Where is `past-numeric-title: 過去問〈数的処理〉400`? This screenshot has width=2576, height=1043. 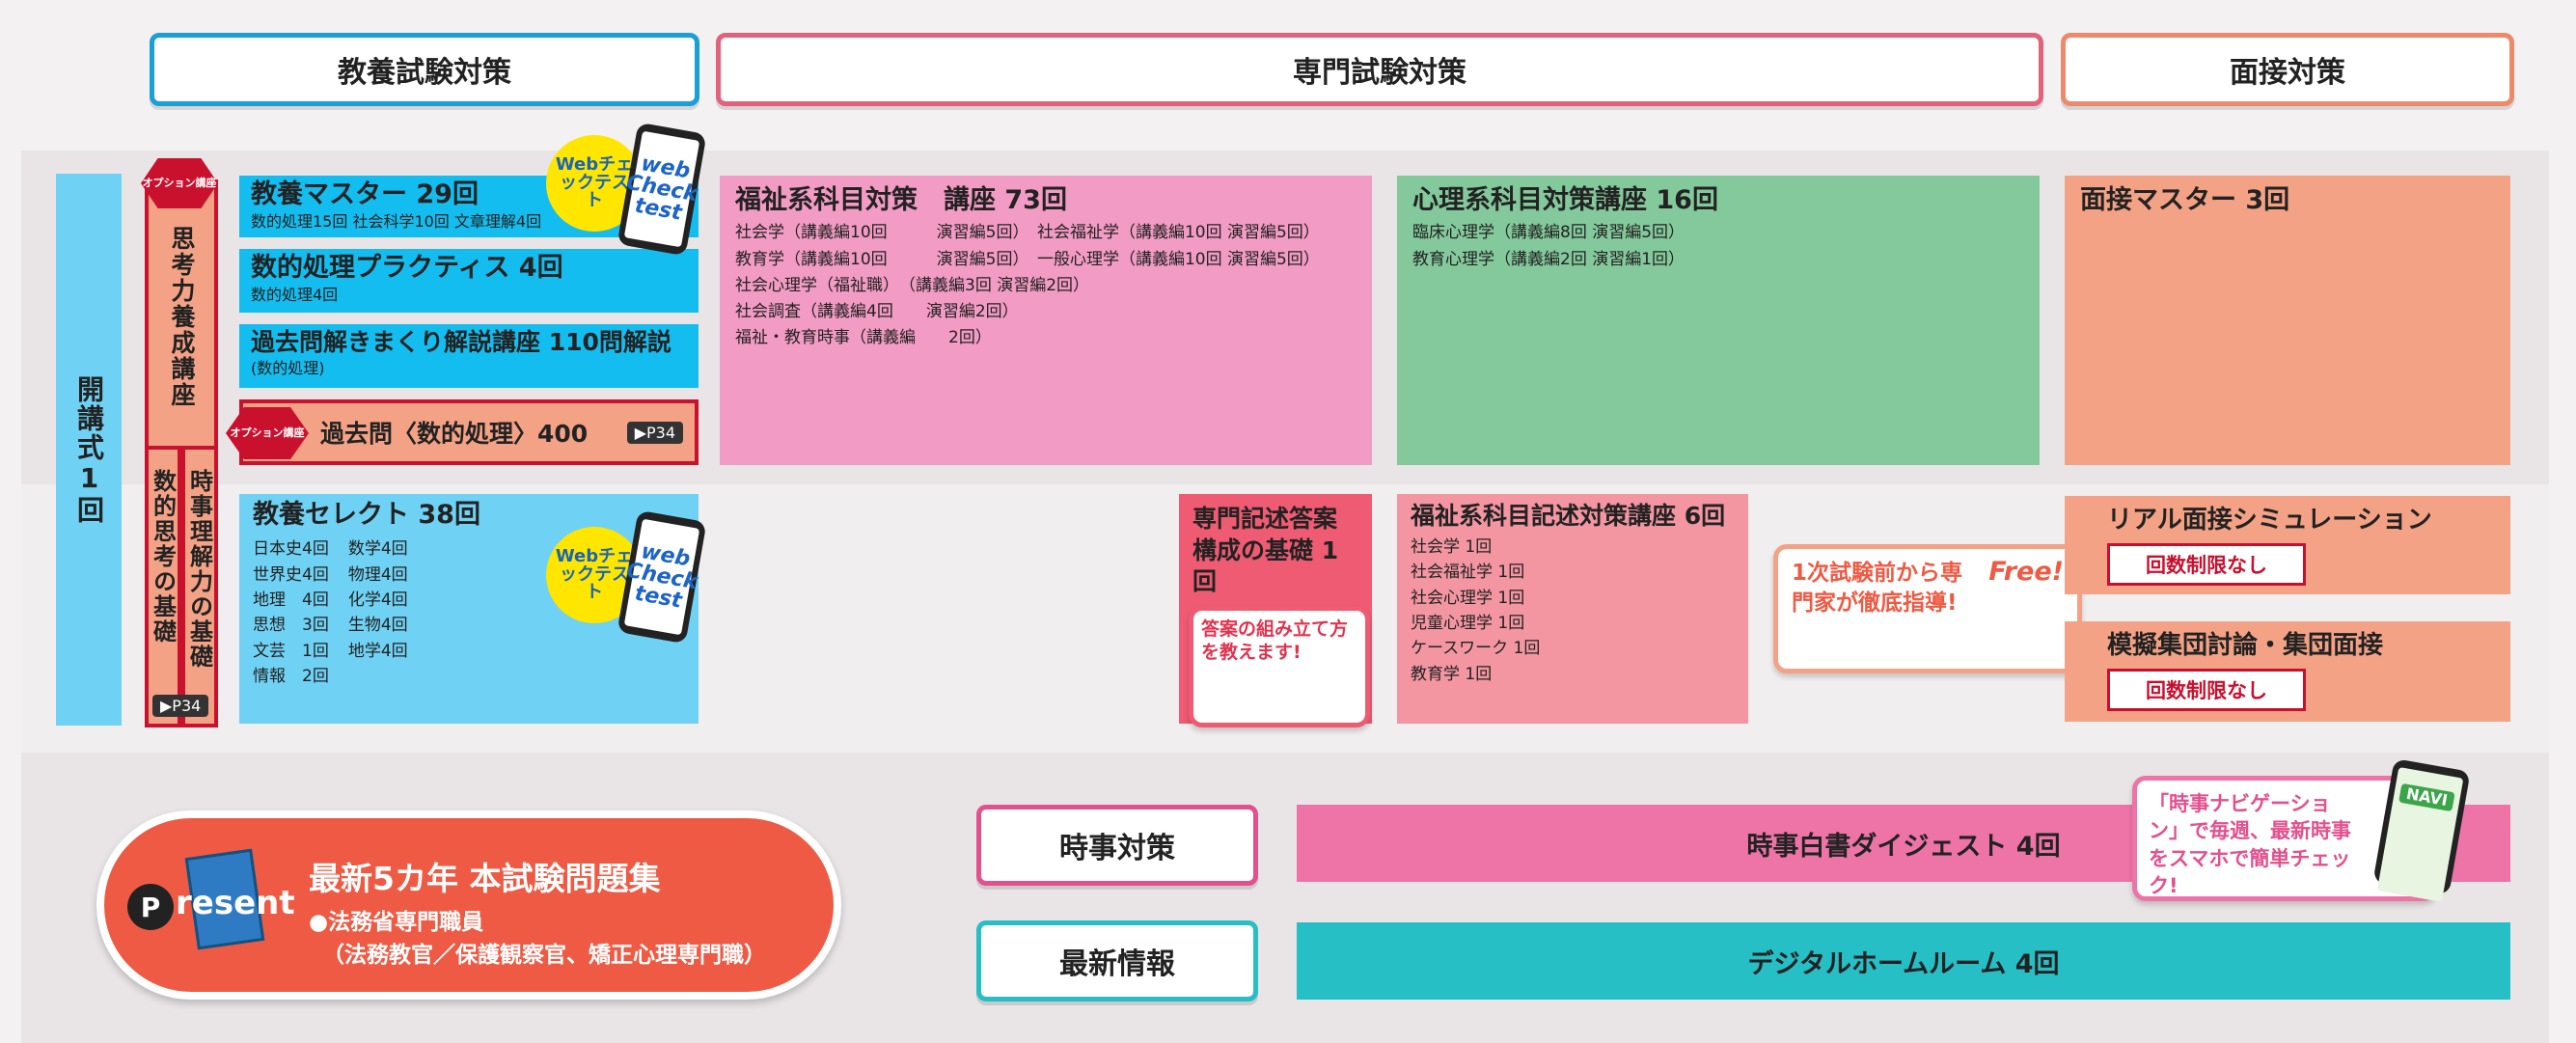
past-numeric-title: 過去問〈数的処理〉400 is located at coordinates (455, 434).